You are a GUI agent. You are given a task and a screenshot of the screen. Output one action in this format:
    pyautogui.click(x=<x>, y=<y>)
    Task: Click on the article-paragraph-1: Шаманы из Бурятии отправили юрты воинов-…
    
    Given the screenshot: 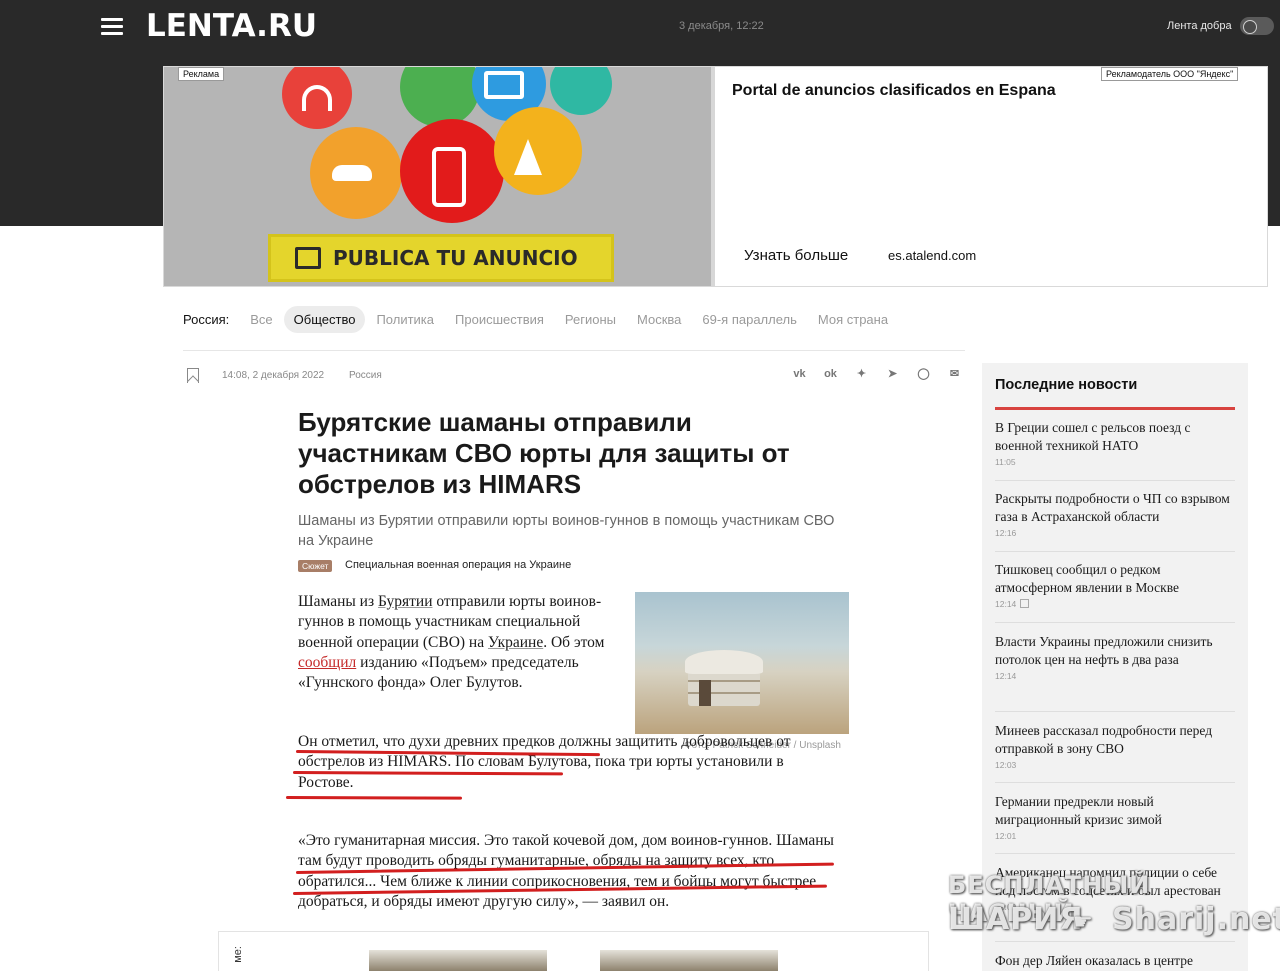 What is the action you would take?
    pyautogui.click(x=451, y=642)
    